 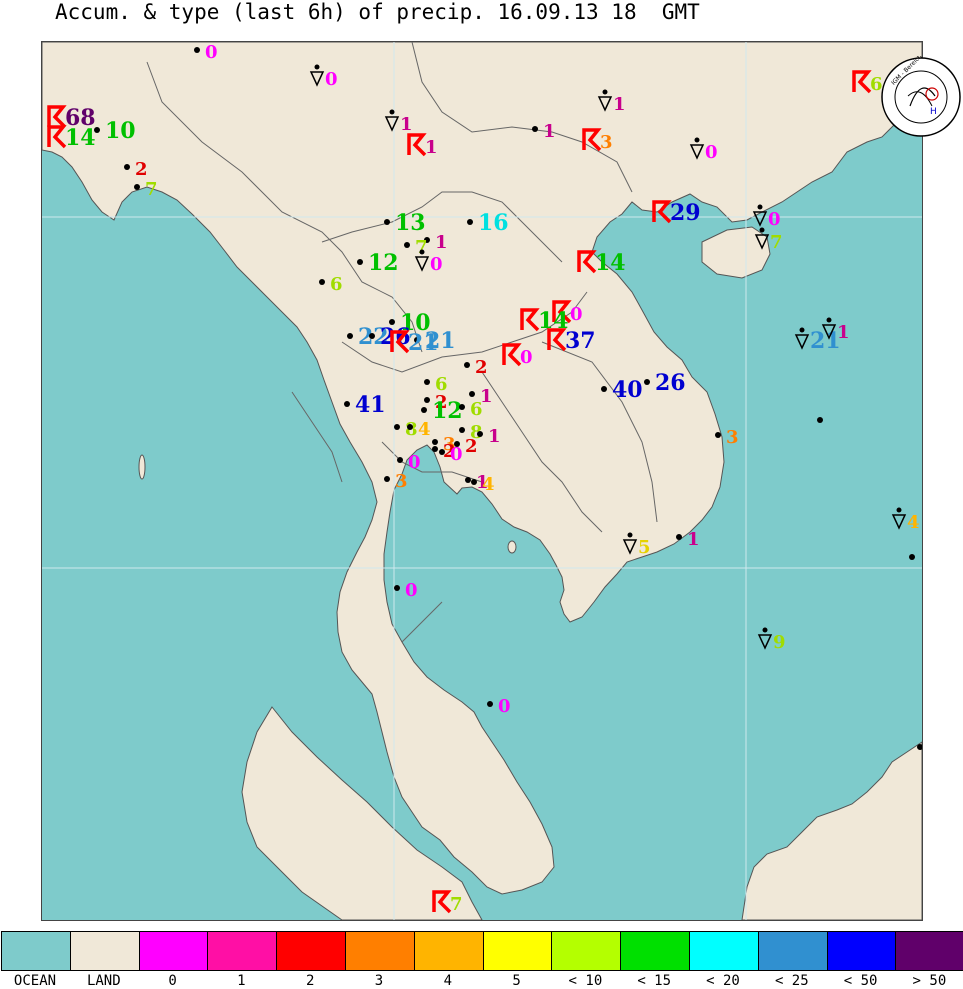 I want to click on legend-label: 5, so click(x=516, y=981).